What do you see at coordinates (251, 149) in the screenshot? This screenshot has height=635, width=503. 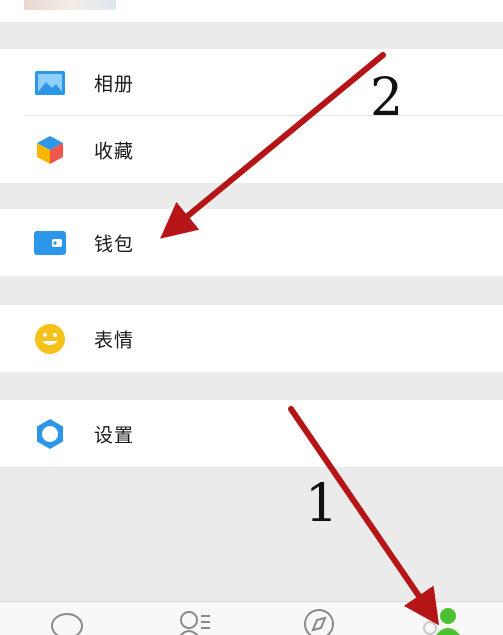 I see `menu-item-favorites: 收藏` at bounding box center [251, 149].